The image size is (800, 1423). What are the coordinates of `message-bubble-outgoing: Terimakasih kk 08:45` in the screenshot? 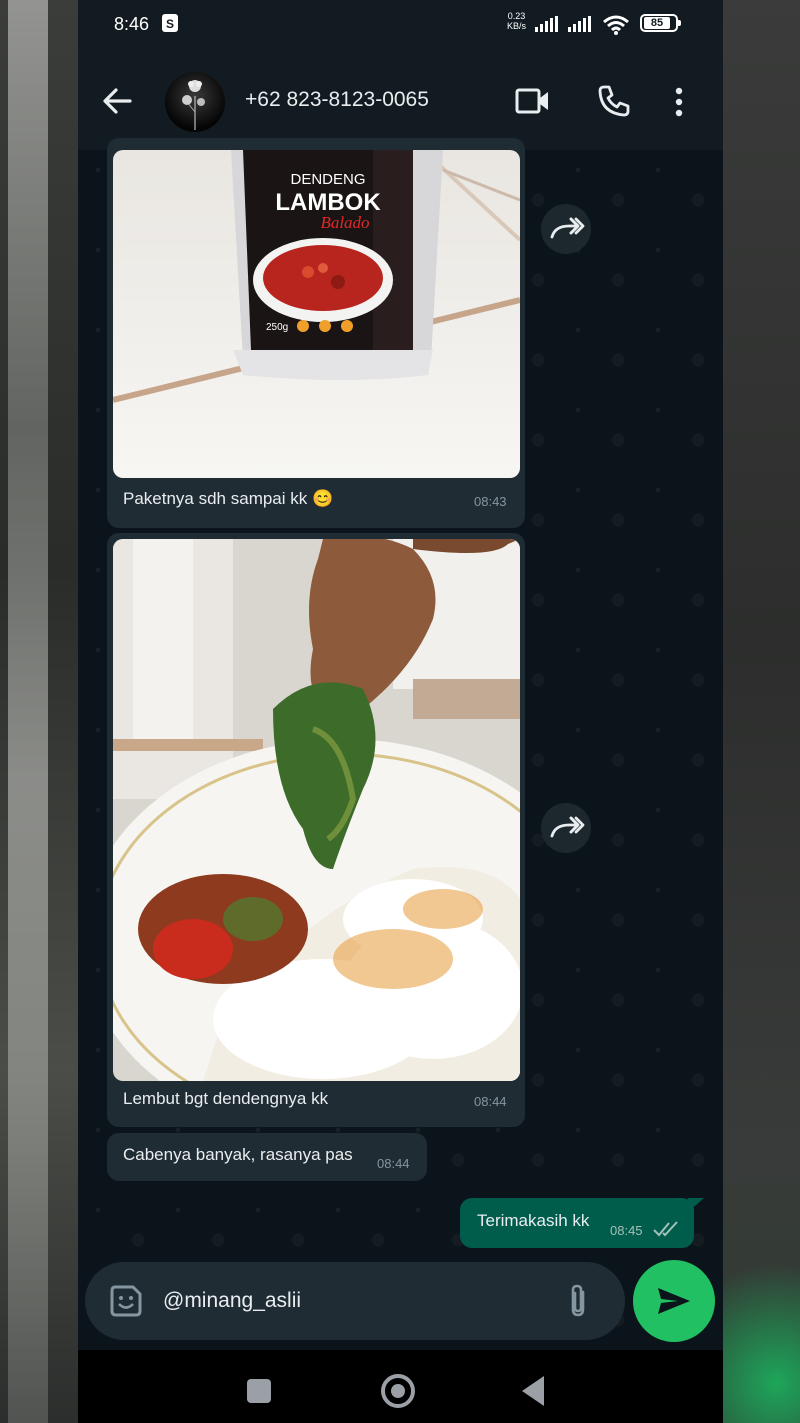 It's located at (577, 1223).